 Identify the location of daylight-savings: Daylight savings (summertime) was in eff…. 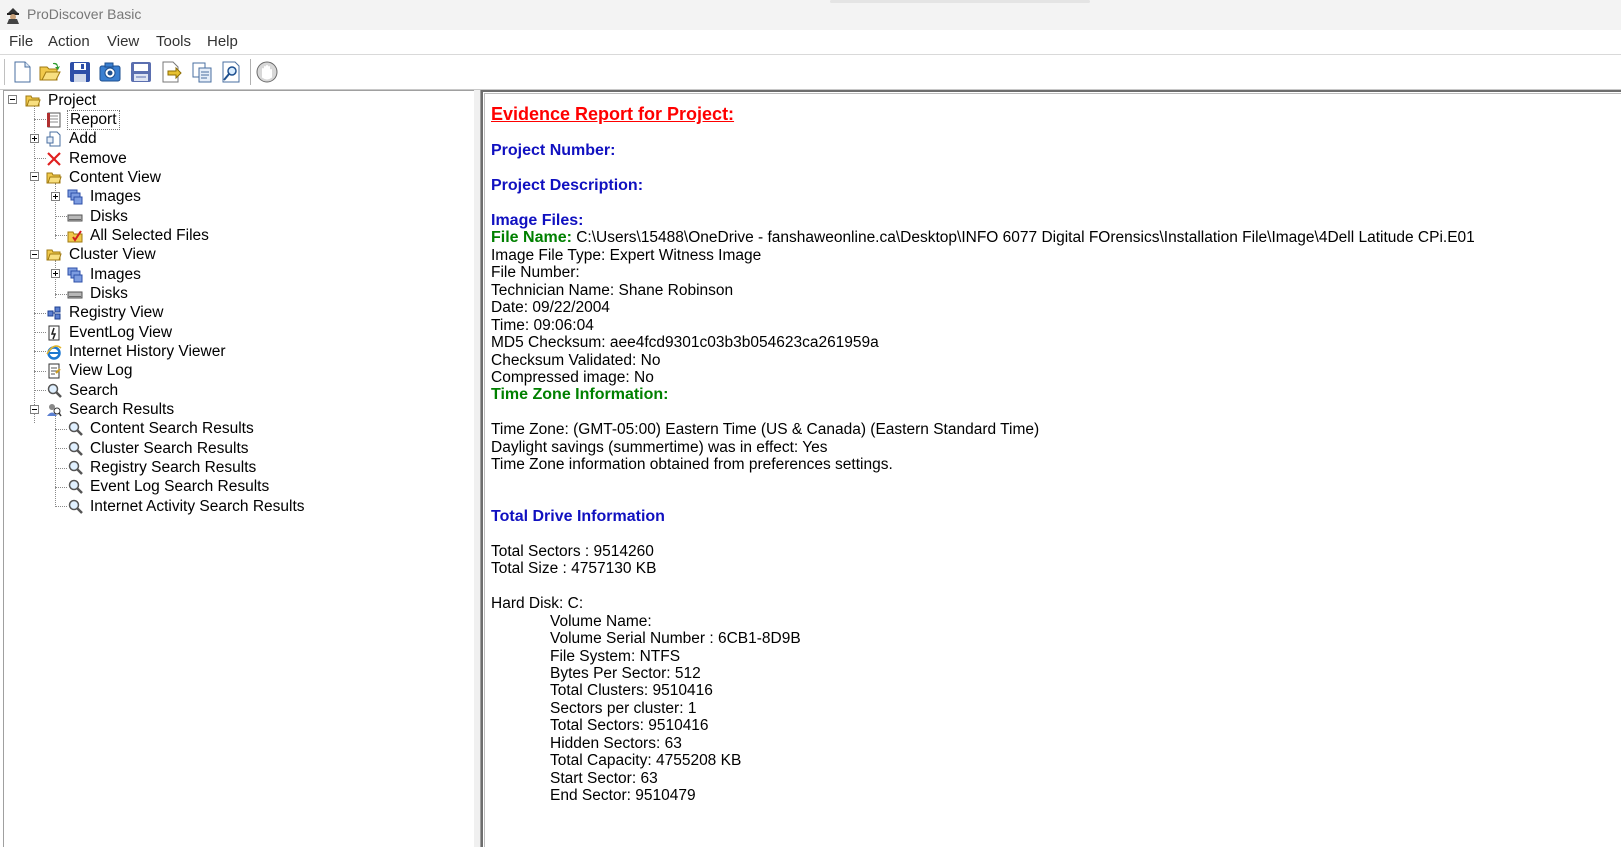
(659, 447).